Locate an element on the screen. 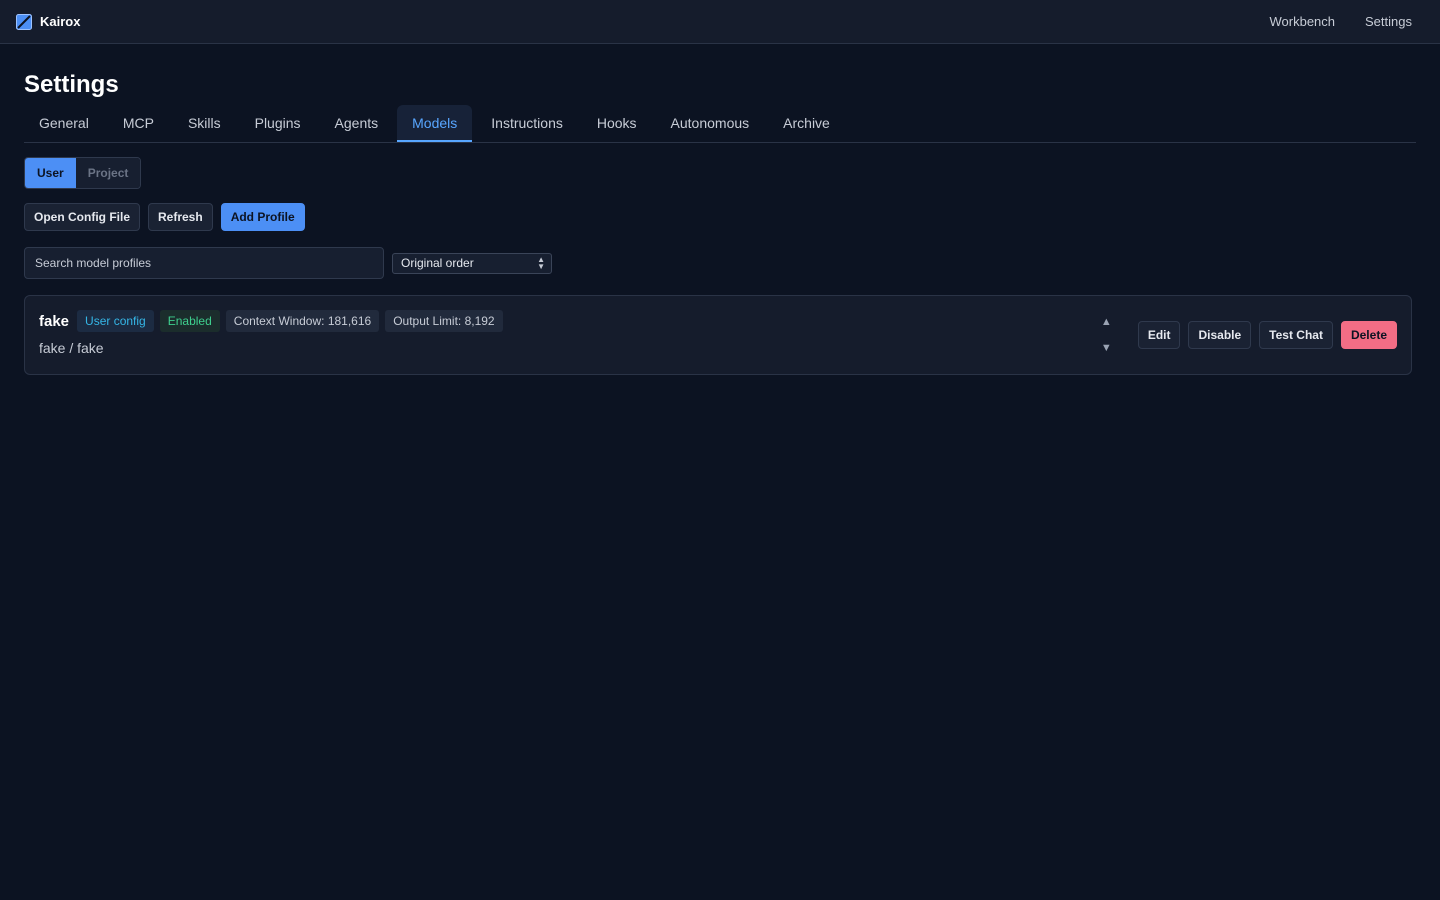 The height and width of the screenshot is (900, 1440). context-window-badge: Context Window: 181,616 is located at coordinates (302, 321).